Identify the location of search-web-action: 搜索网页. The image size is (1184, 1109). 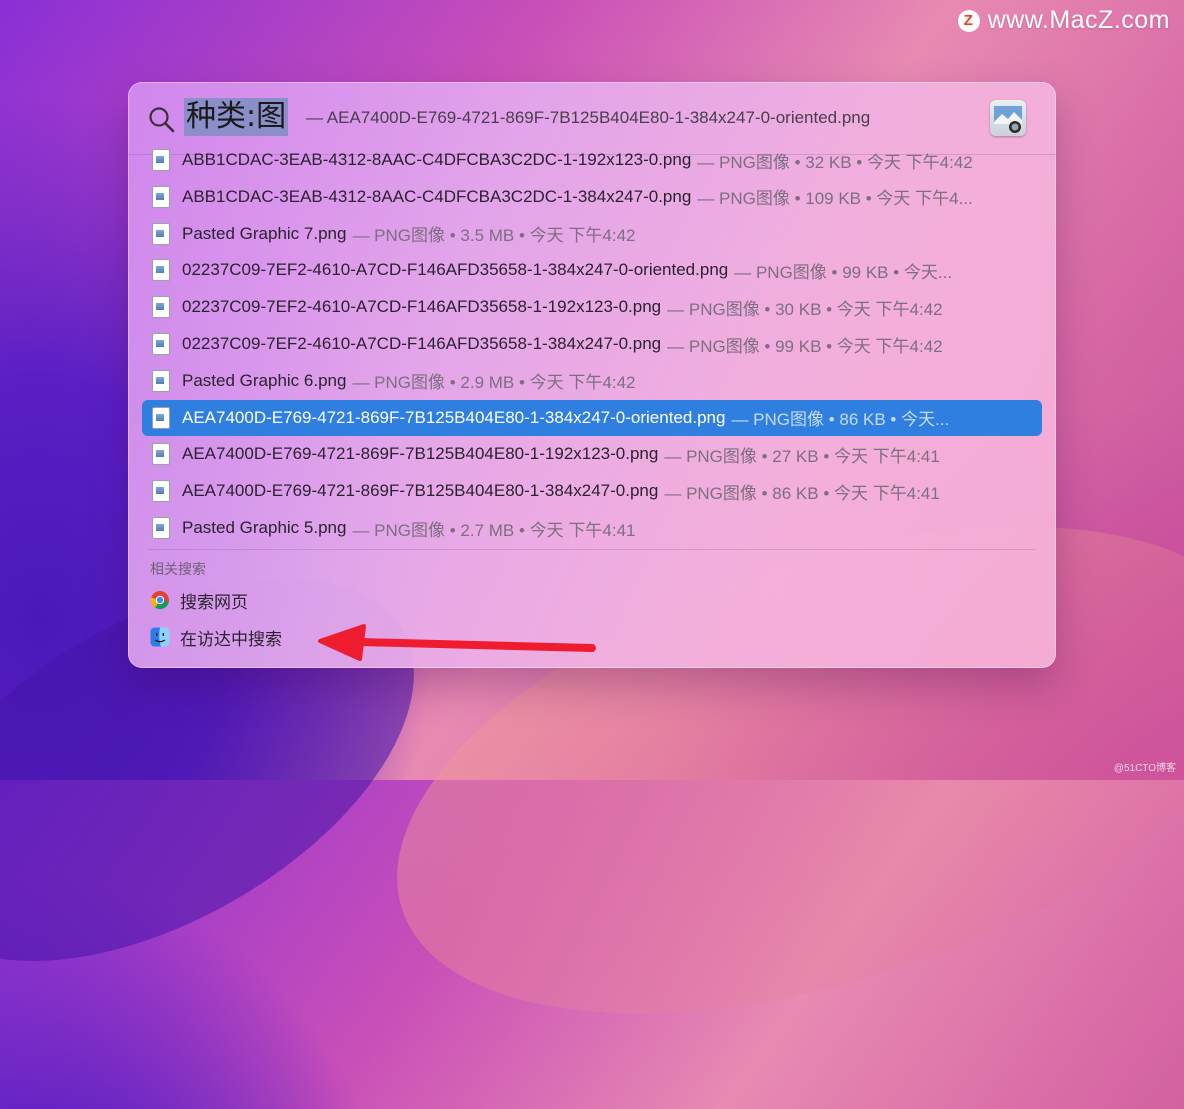
(199, 600).